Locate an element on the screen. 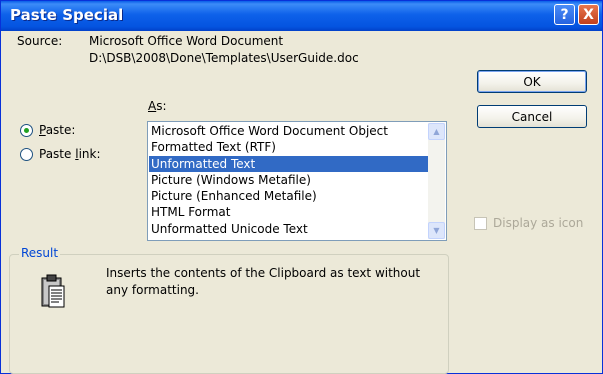 This screenshot has width=603, height=374. paste-radio is located at coordinates (26, 130).